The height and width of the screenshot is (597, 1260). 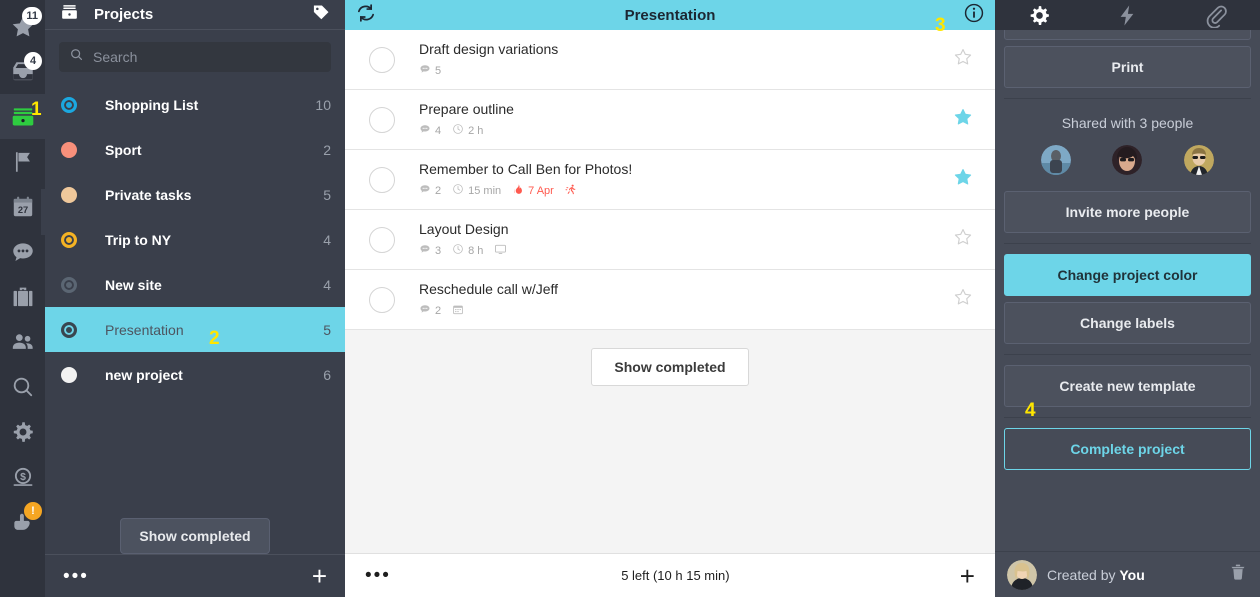 What do you see at coordinates (967, 576) in the screenshot?
I see `task-add-button: +` at bounding box center [967, 576].